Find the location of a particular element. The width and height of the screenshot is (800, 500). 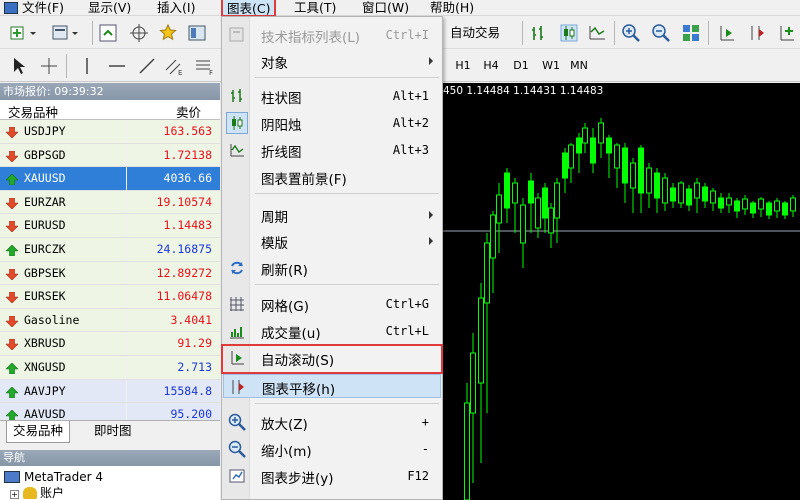

line-chart-button is located at coordinates (597, 33).